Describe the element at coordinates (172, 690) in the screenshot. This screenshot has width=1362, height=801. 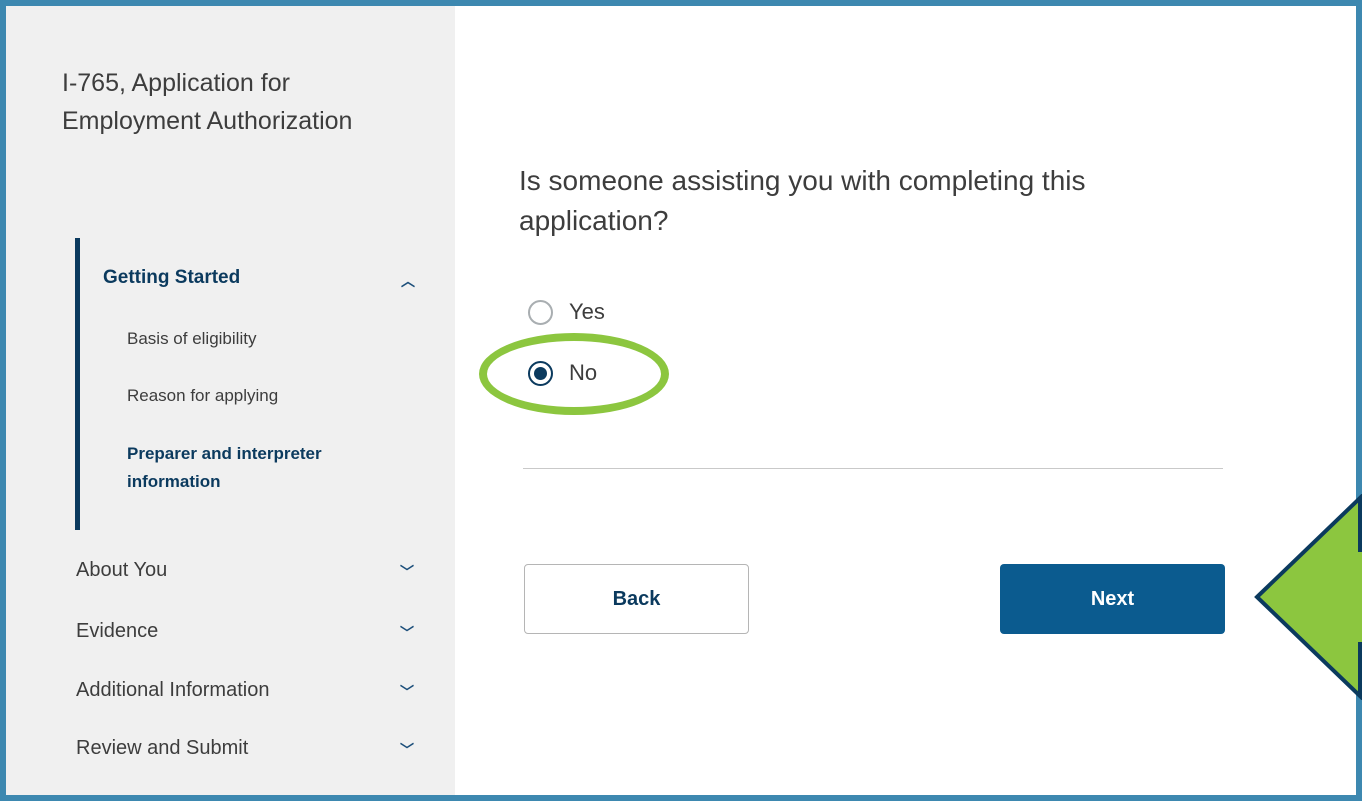
I see `nav-section-additional-information: Additional Information` at that location.